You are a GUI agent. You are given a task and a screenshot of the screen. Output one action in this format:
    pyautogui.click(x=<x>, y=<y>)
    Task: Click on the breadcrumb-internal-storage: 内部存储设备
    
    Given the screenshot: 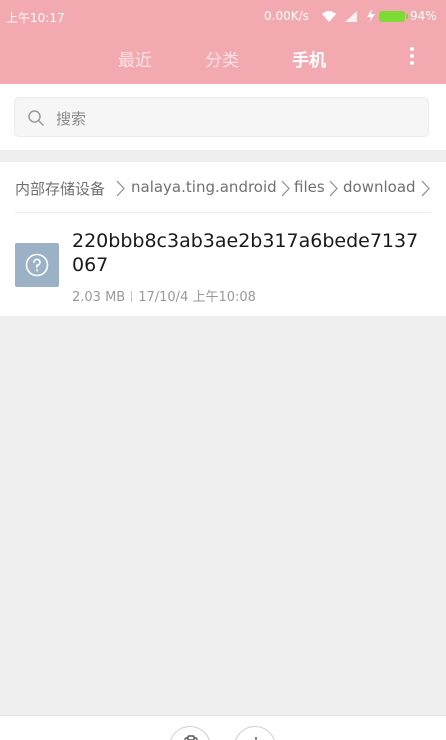 What is the action you would take?
    pyautogui.click(x=60, y=188)
    